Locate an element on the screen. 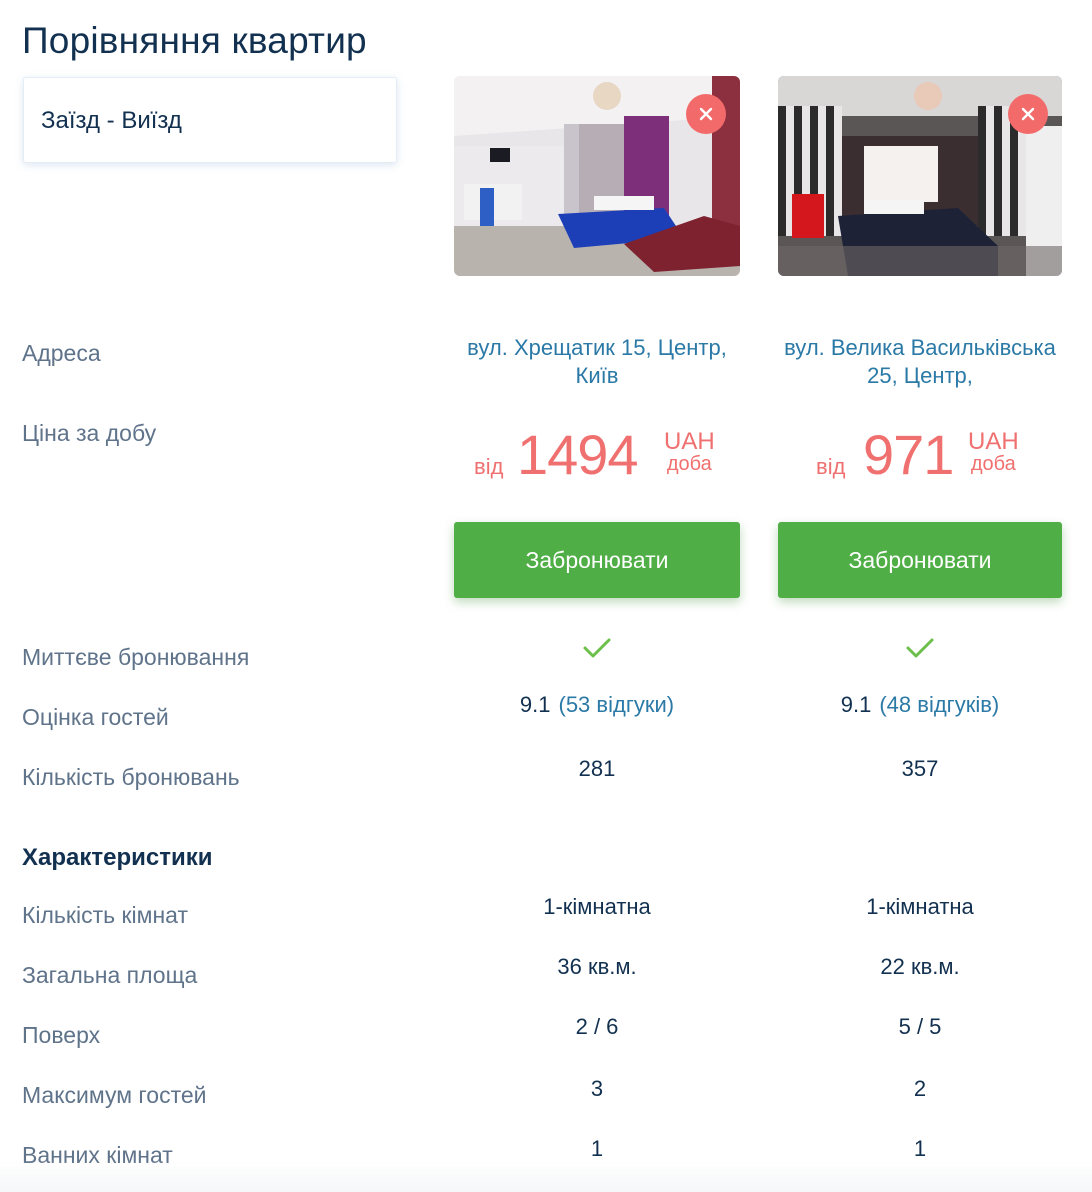 The height and width of the screenshot is (1192, 1092). bookings-count: 281 is located at coordinates (597, 768).